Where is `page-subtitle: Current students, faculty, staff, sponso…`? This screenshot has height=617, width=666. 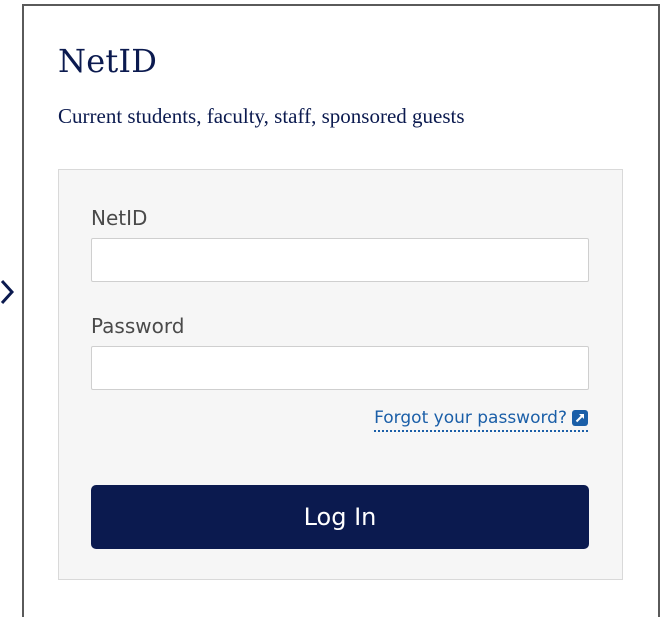
page-subtitle: Current students, faculty, staff, sponso… is located at coordinates (261, 116).